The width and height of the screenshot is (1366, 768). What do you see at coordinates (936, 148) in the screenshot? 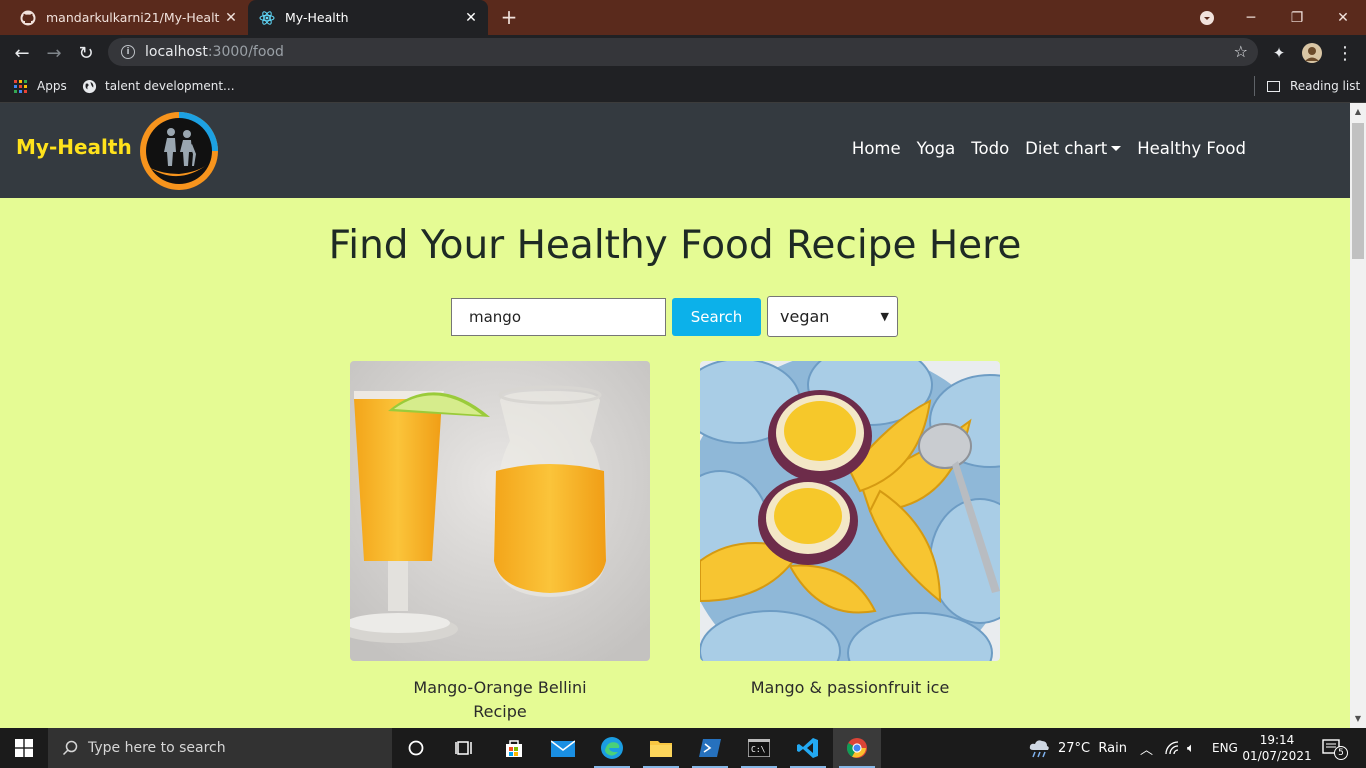
I see `nav-yoga: Yoga` at bounding box center [936, 148].